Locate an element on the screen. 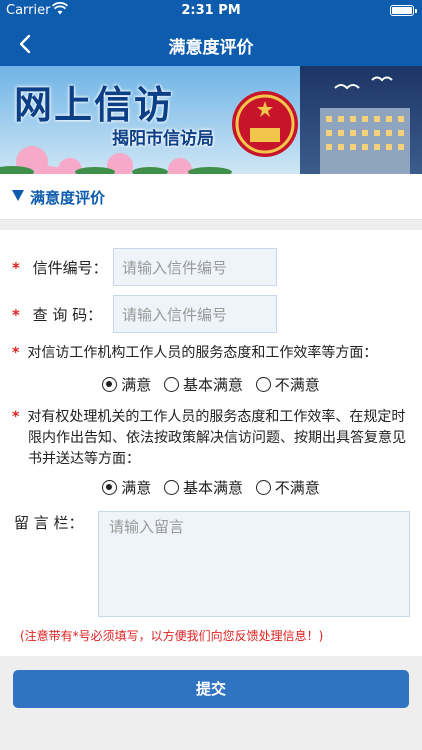 Image resolution: width=422 pixels, height=750 pixels. query-code-label-text: 查 询 码： is located at coordinates (67, 315).